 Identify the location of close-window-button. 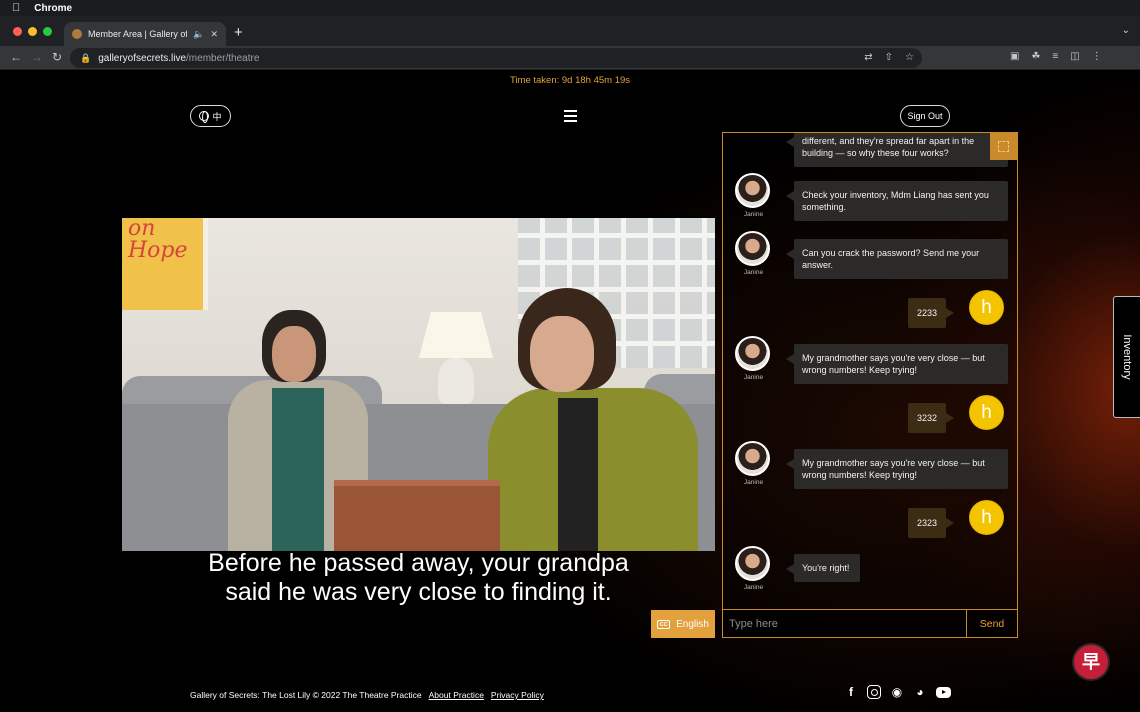
(17, 31).